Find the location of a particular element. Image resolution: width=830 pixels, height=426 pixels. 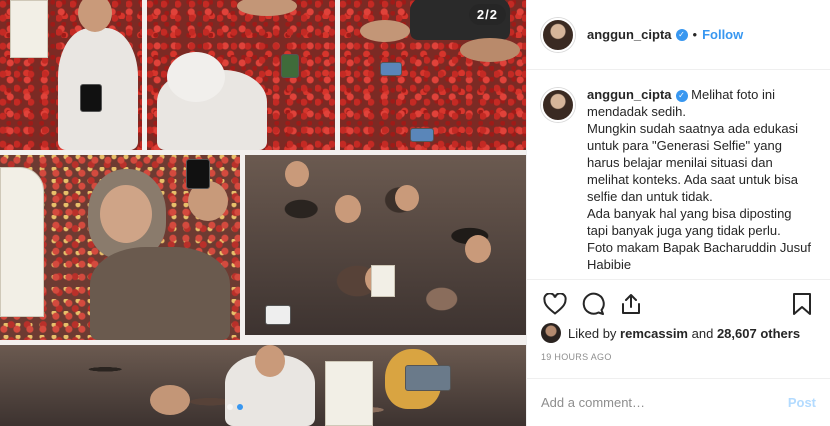

caption-avatar is located at coordinates (558, 105).